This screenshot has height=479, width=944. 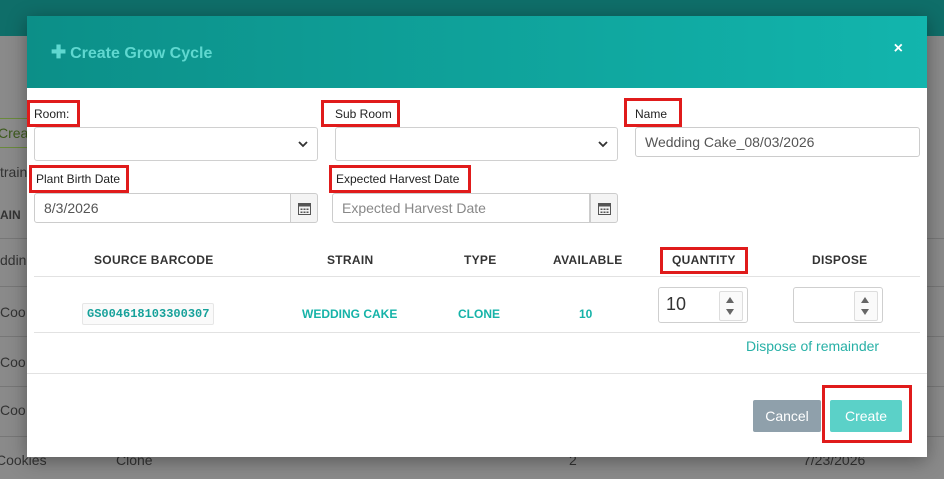 What do you see at coordinates (363, 114) in the screenshot?
I see `subroom-label: Sub Room` at bounding box center [363, 114].